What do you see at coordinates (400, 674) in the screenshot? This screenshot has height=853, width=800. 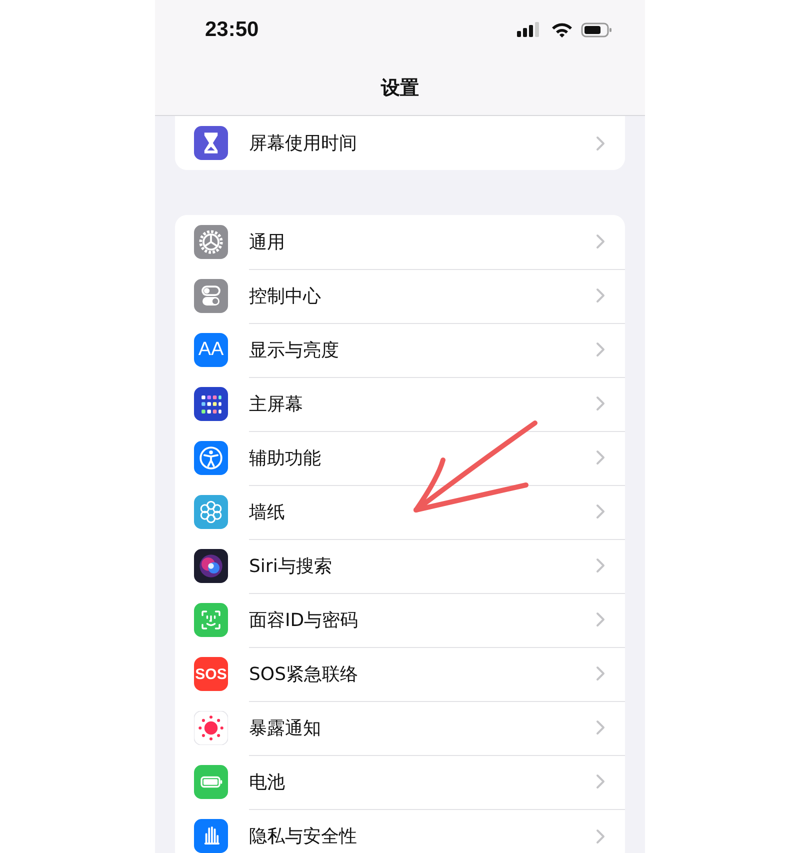 I see `settings-row: SOS SOS紧急联络` at bounding box center [400, 674].